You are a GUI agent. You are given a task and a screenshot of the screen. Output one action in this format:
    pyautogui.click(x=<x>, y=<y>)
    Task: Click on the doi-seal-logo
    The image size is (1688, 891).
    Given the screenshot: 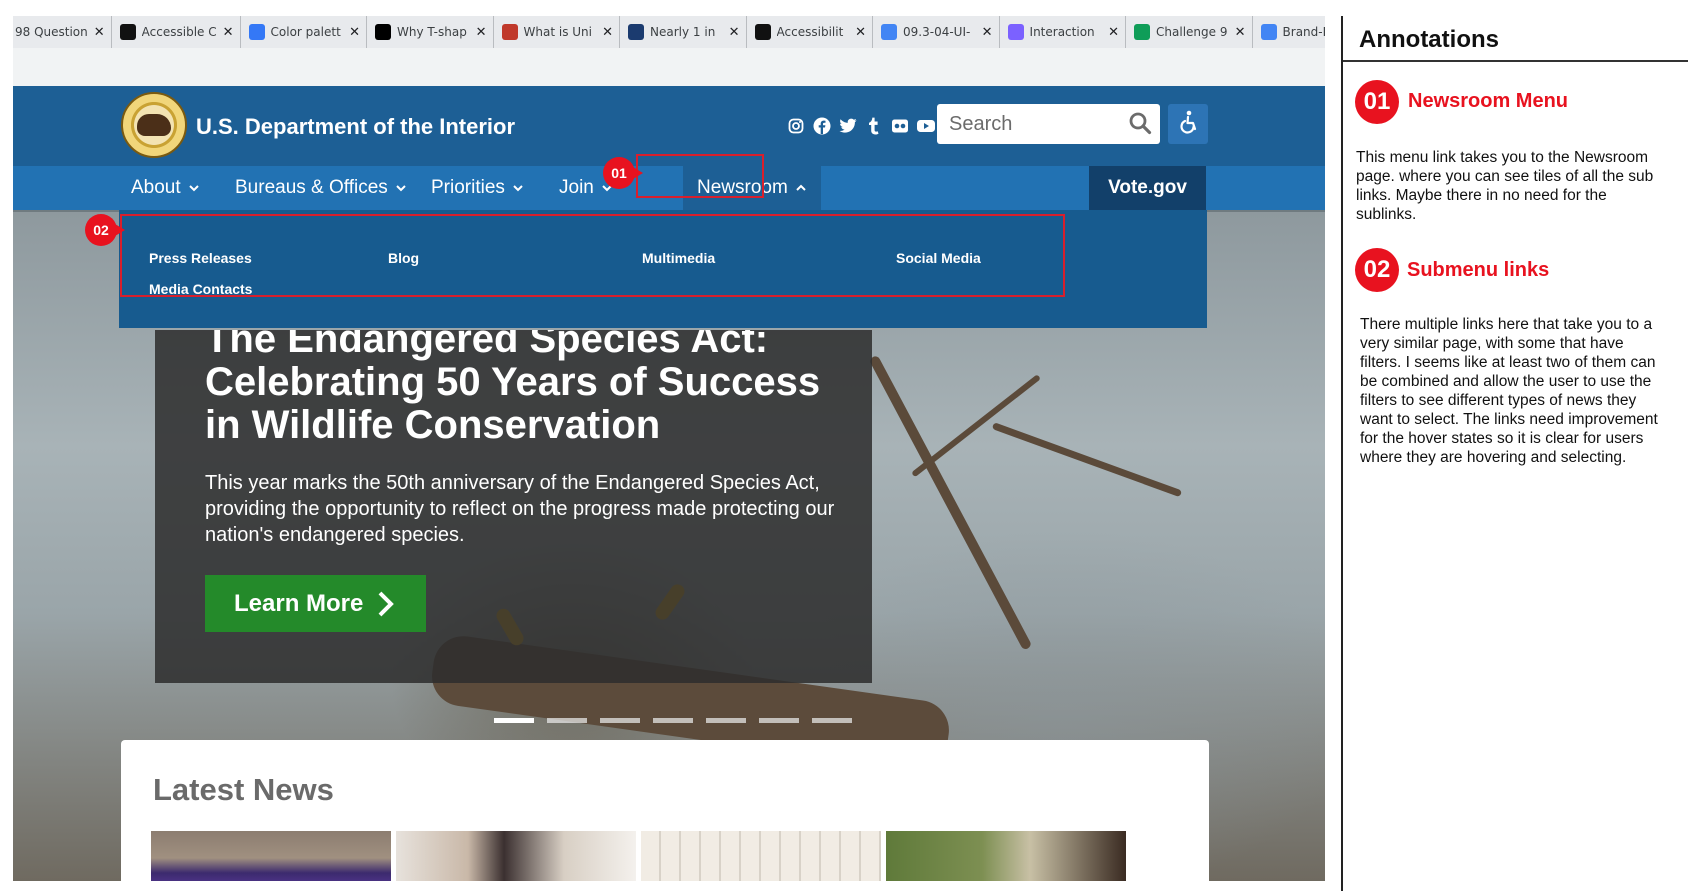 What is the action you would take?
    pyautogui.click(x=154, y=125)
    